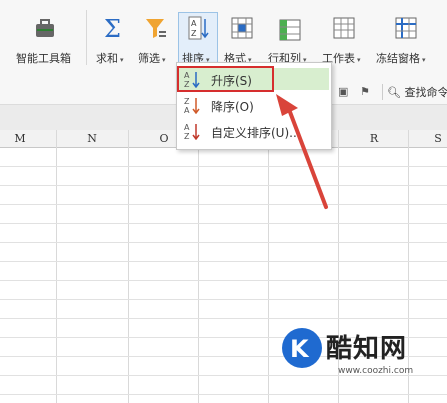 This screenshot has width=447, height=403. What do you see at coordinates (376, 371) in the screenshot?
I see `watermark-url: www.coozhi.com` at bounding box center [376, 371].